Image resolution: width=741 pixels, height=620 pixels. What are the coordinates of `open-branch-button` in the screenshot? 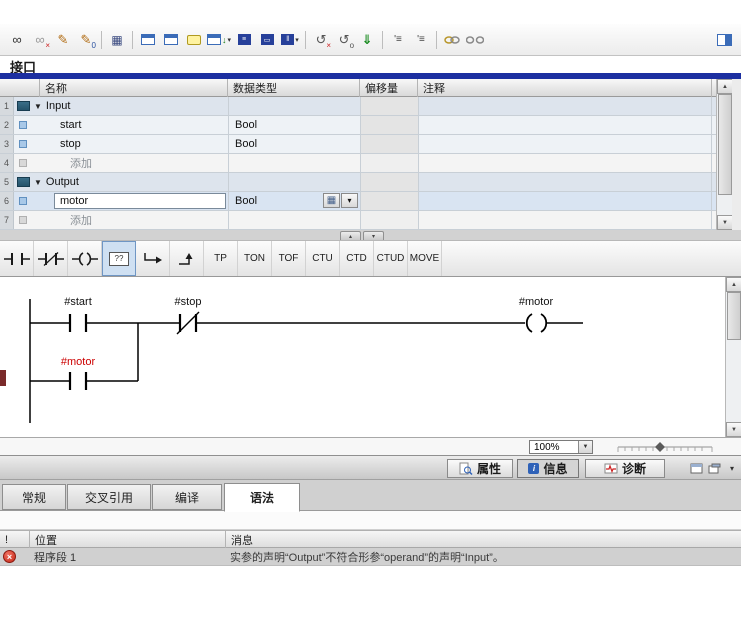 It's located at (153, 258).